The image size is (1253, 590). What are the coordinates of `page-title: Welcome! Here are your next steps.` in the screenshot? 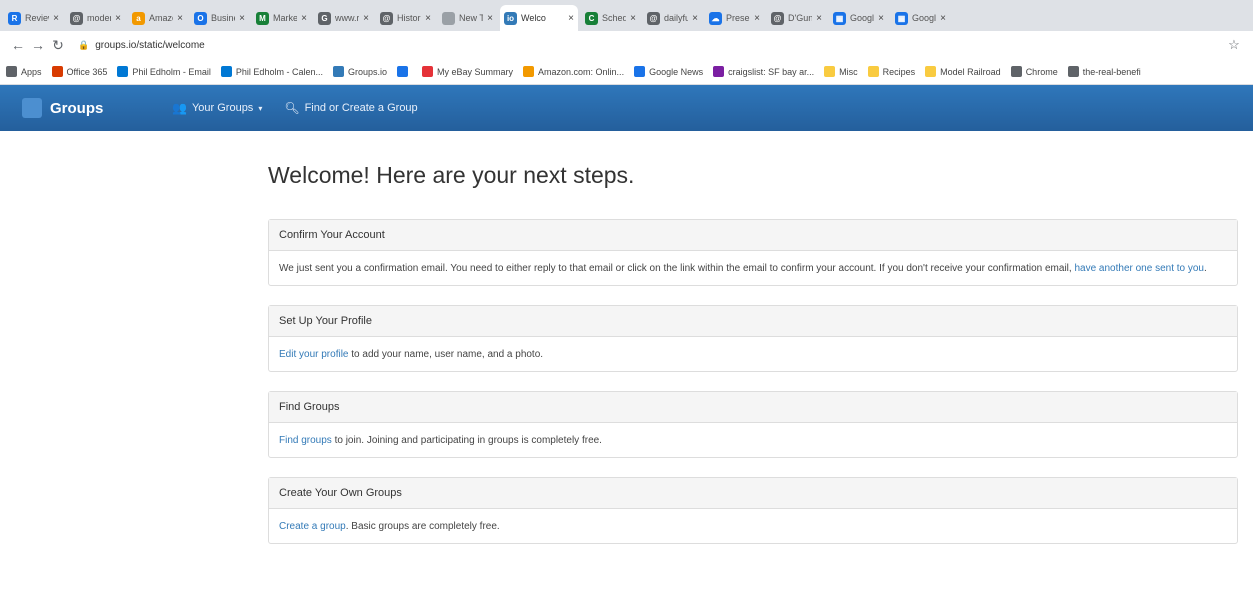 It's located at (451, 175).